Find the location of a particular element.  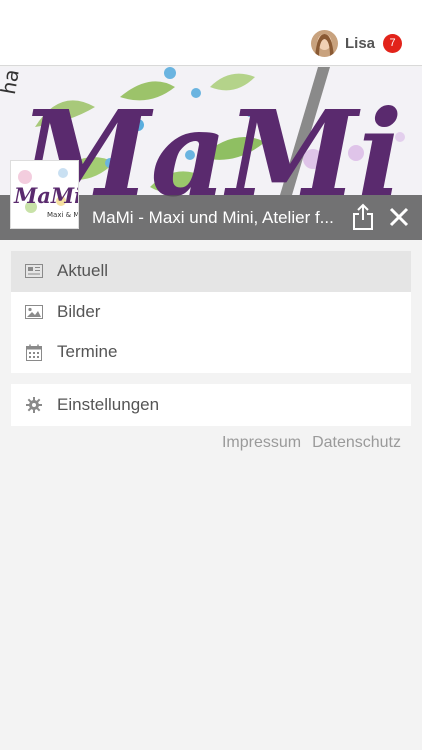

svg-text: MaMi is located at coordinates (46, 195).